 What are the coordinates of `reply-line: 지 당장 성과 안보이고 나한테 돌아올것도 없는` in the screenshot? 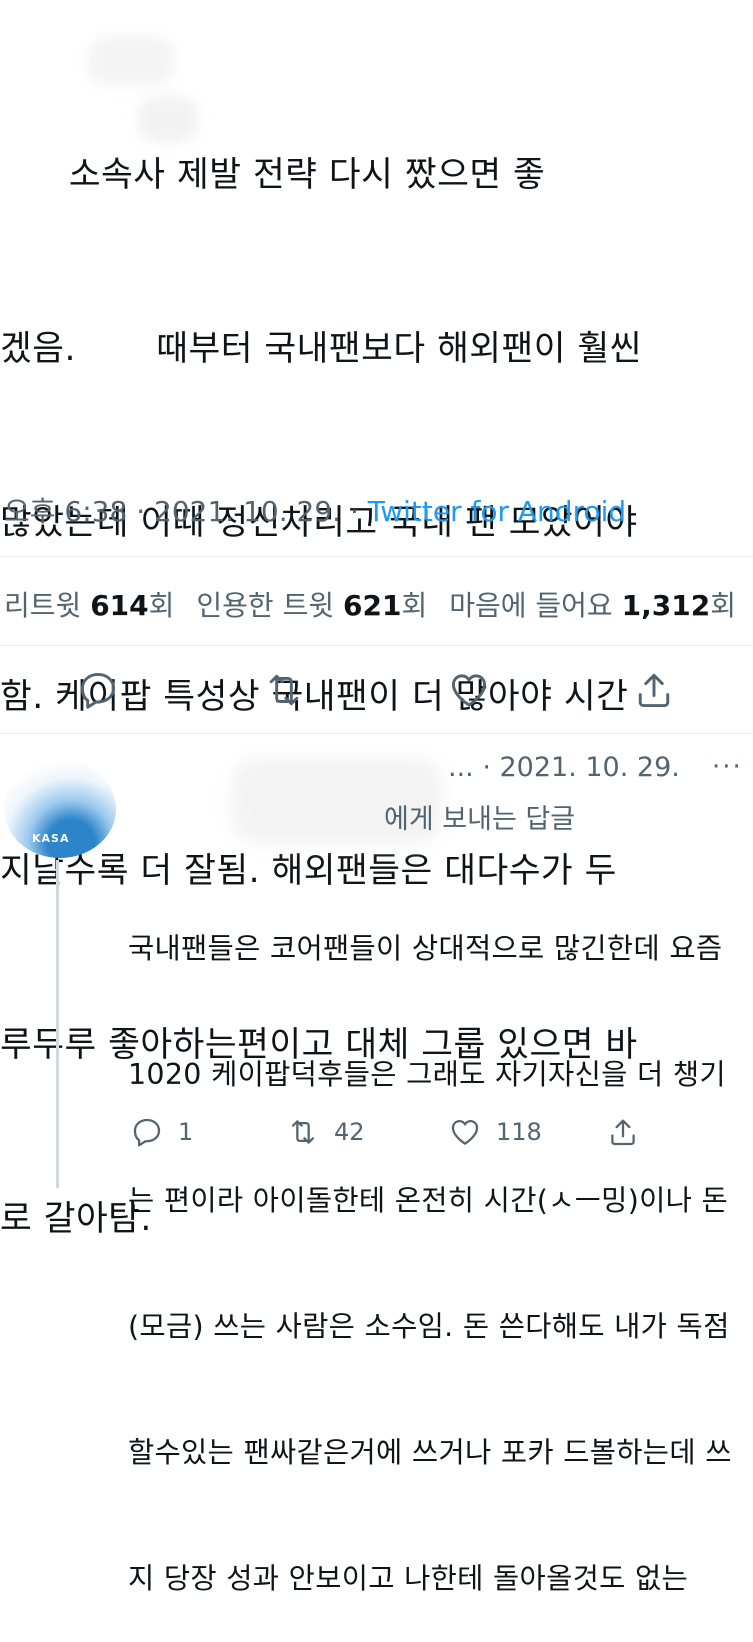 It's located at (408, 1578).